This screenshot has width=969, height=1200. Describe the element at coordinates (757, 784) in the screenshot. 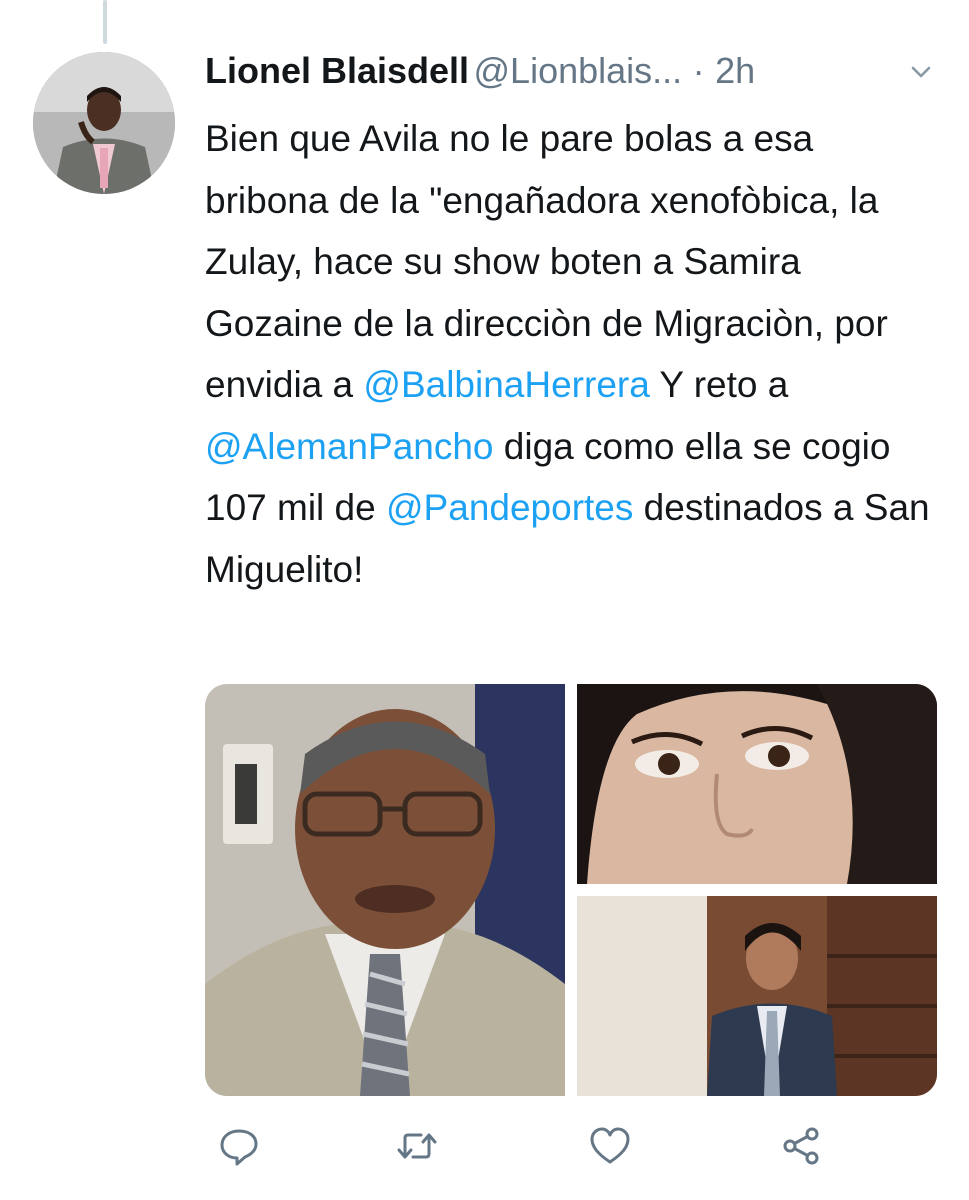

I see `photo-woman-closeup` at that location.